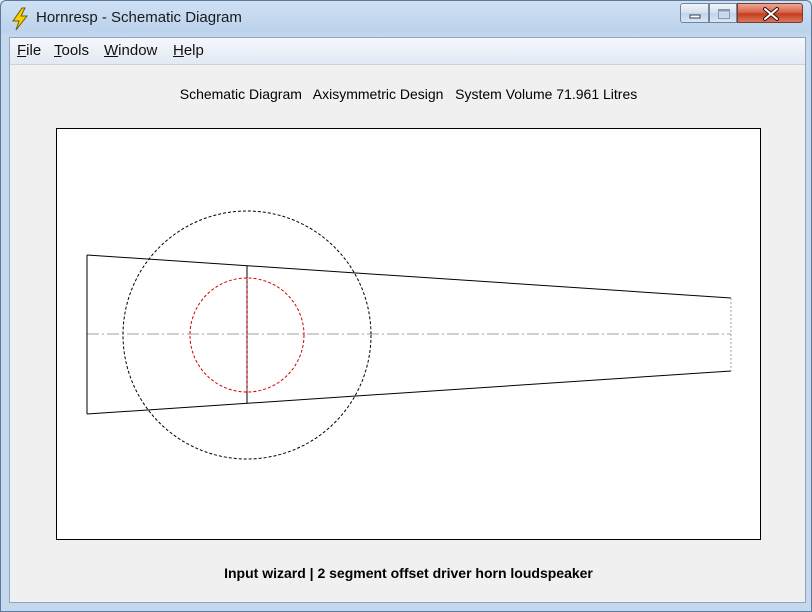 The image size is (812, 612). I want to click on menu-window-label: indow, so click(138, 50).